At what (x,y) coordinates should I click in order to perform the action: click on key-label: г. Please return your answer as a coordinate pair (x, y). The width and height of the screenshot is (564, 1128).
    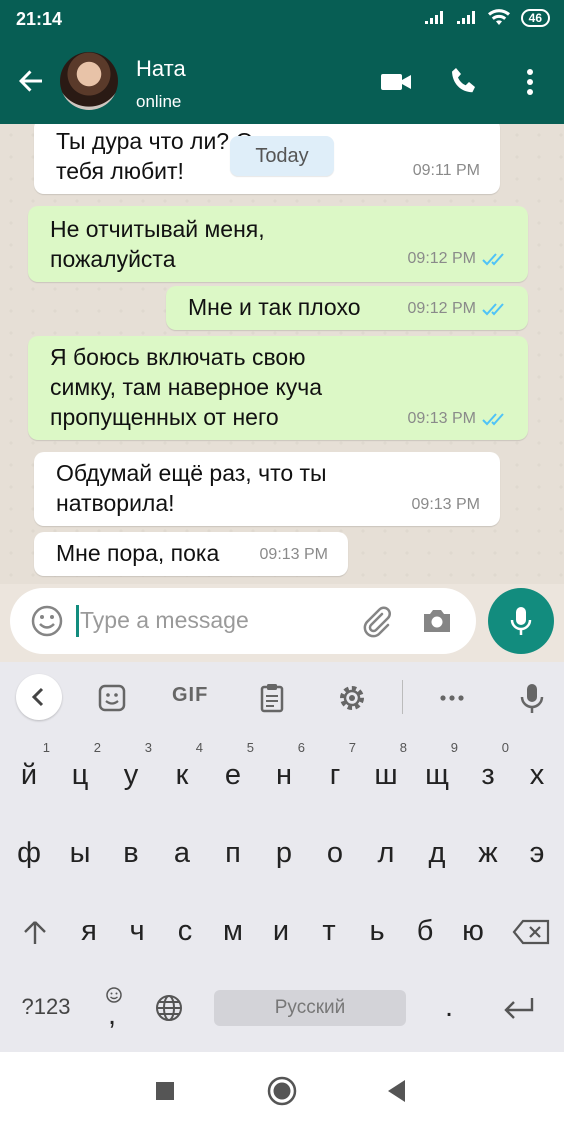
    Looking at the image, I should click on (335, 775).